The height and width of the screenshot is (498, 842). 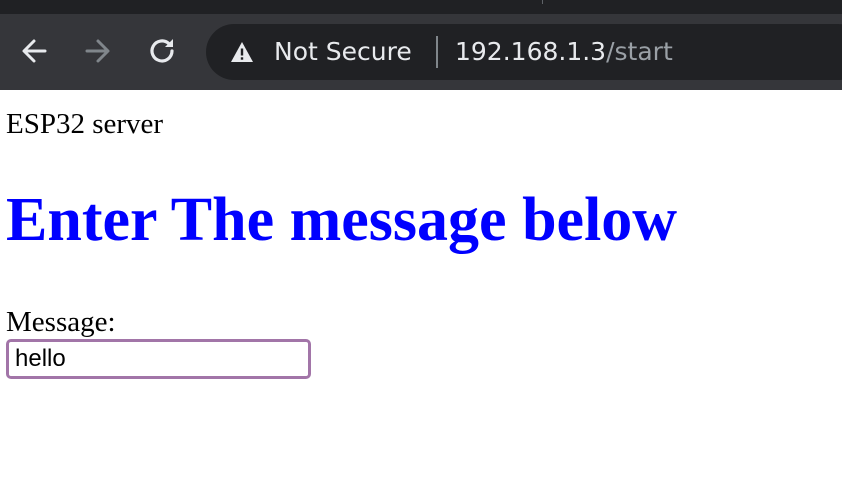 I want to click on arrow-left-icon, so click(x=34, y=51).